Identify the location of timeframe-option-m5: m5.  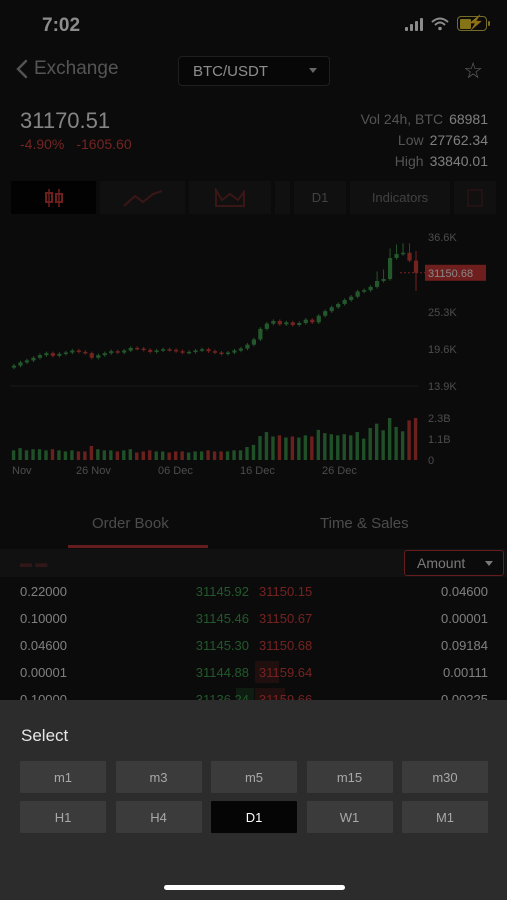
(254, 777).